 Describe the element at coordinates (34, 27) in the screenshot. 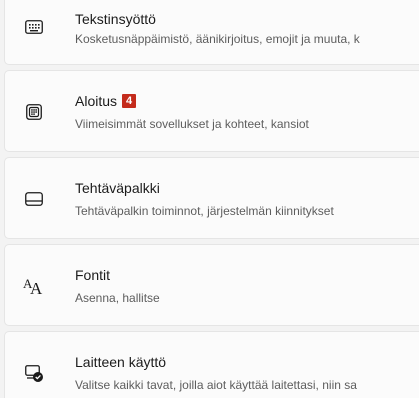

I see `keyboard-icon` at that location.